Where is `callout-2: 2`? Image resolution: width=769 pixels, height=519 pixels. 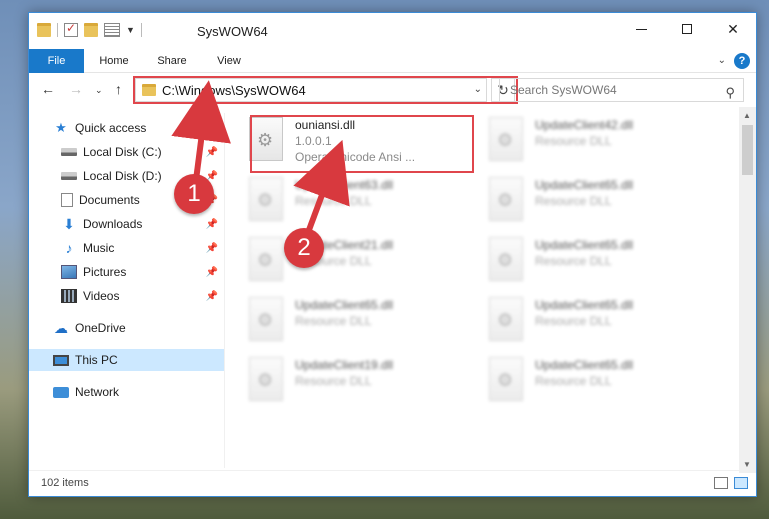
callout-2: 2 is located at coordinates (304, 248).